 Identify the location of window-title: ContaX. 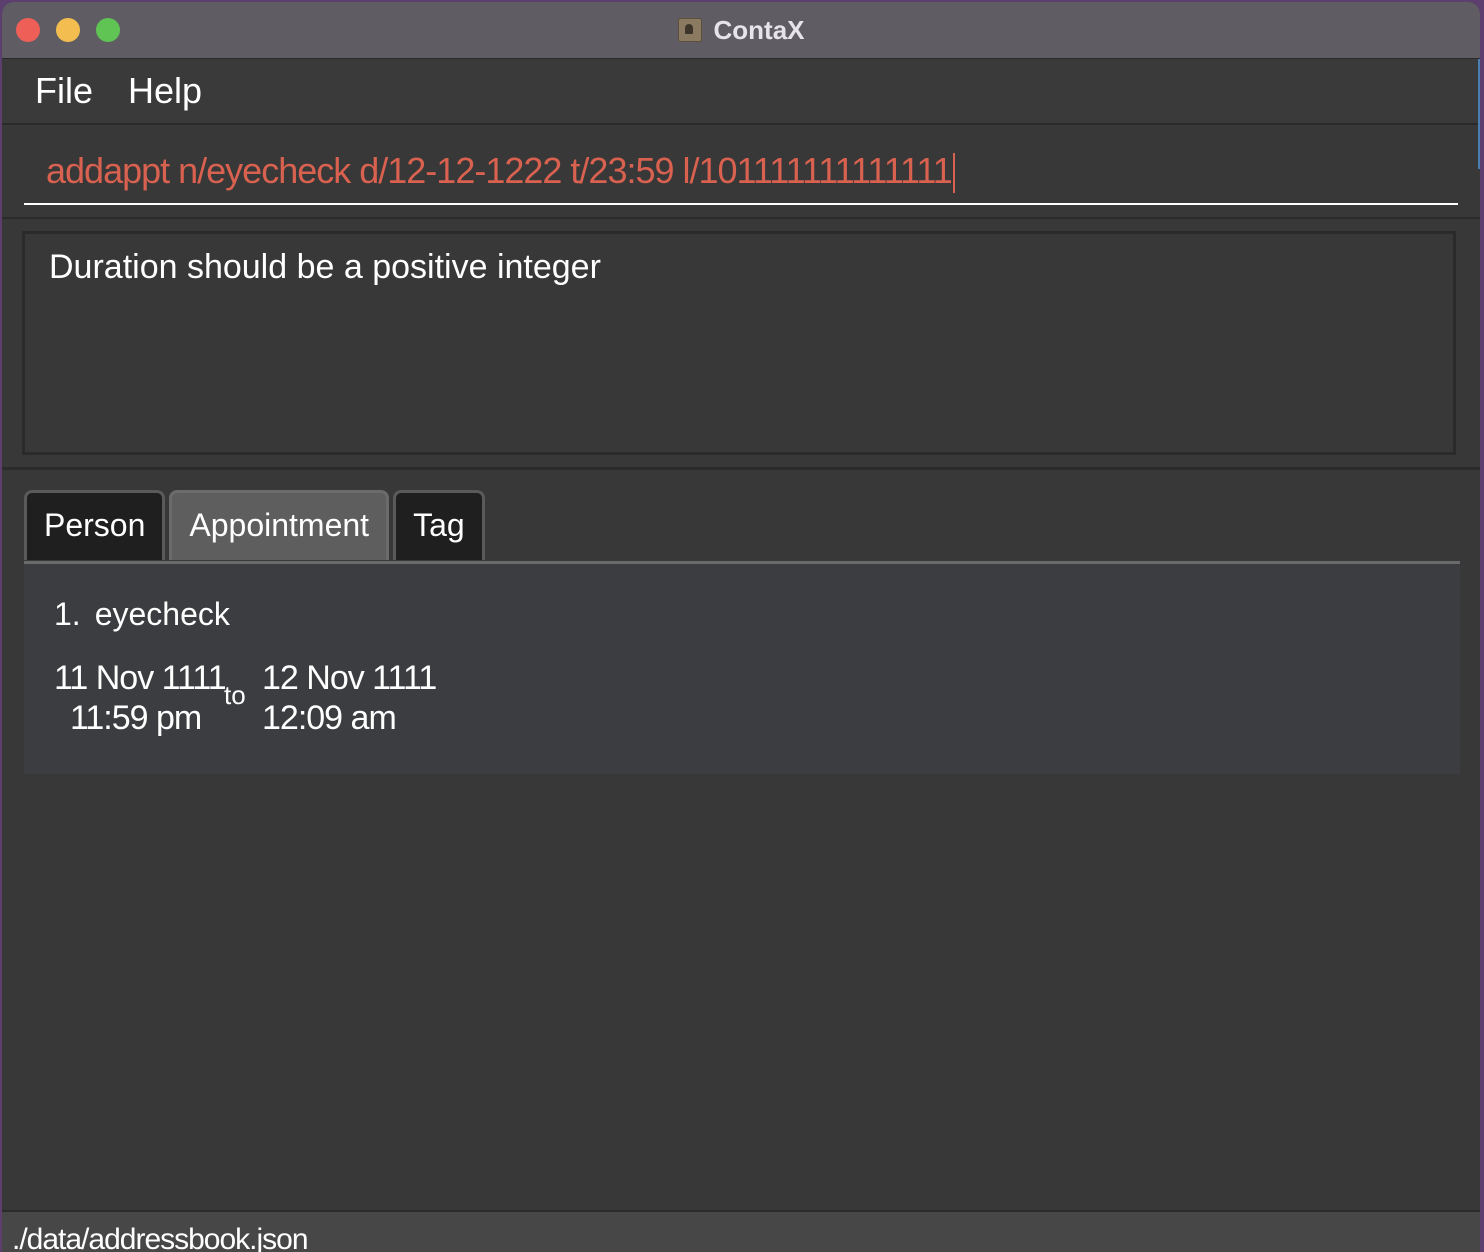
(759, 29).